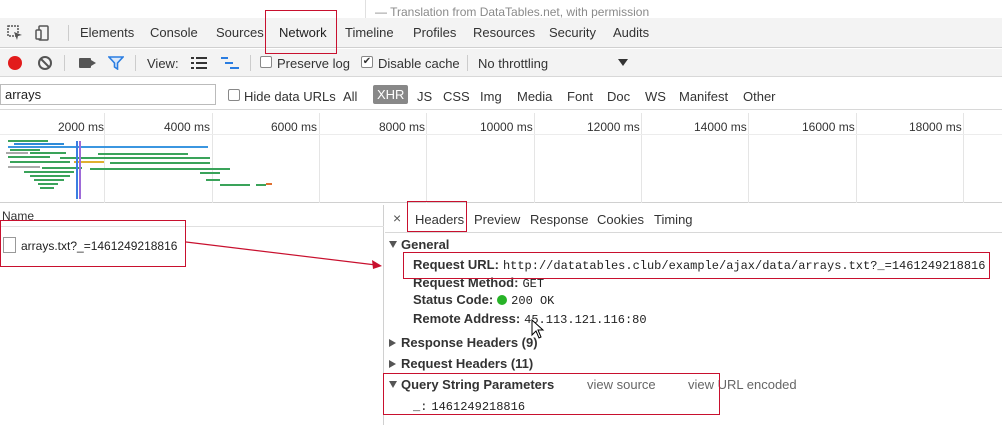 This screenshot has height=425, width=1002. I want to click on annotation-box-network-tab, so click(301, 32).